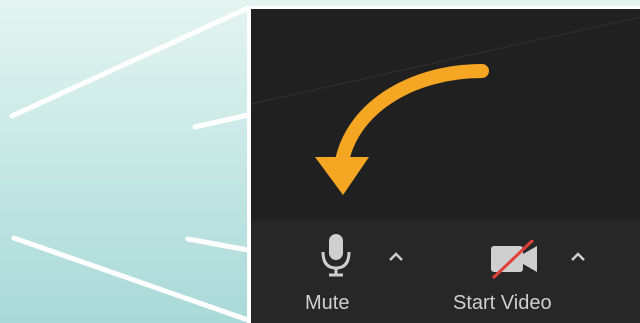  Describe the element at coordinates (221, 121) in the screenshot. I see `zoom-line-upper-right` at that location.